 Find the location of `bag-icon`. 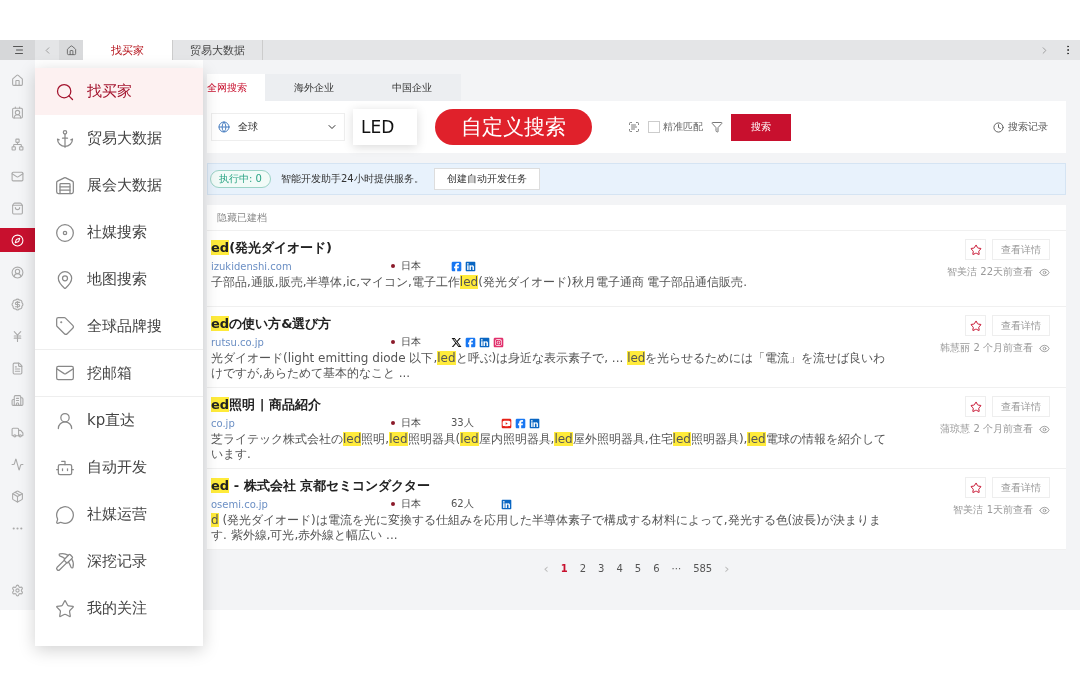

bag-icon is located at coordinates (17, 208).